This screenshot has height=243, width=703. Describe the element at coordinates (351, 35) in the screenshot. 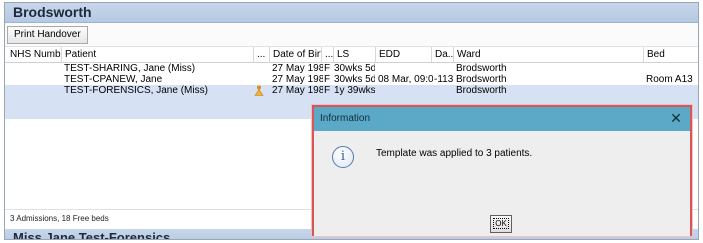

I see `toolbar: Print Handover` at that location.